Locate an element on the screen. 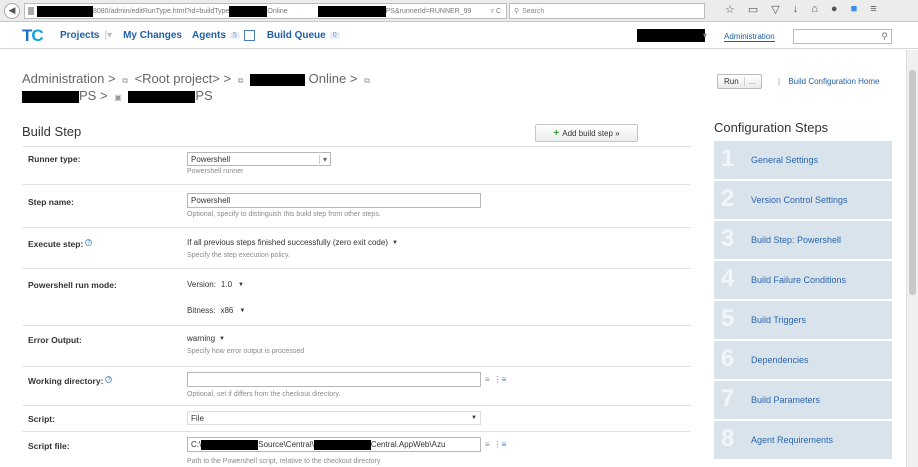 The image size is (918, 467). agents-status-icon is located at coordinates (249, 35).